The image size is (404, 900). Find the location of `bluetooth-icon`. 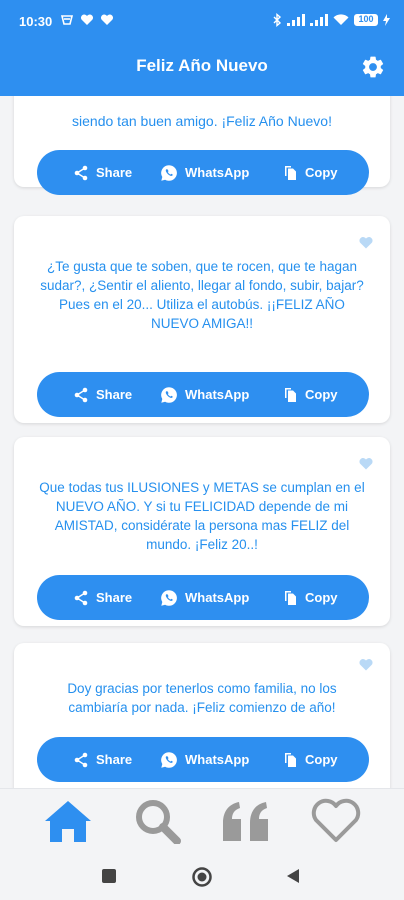

bluetooth-icon is located at coordinates (277, 20).